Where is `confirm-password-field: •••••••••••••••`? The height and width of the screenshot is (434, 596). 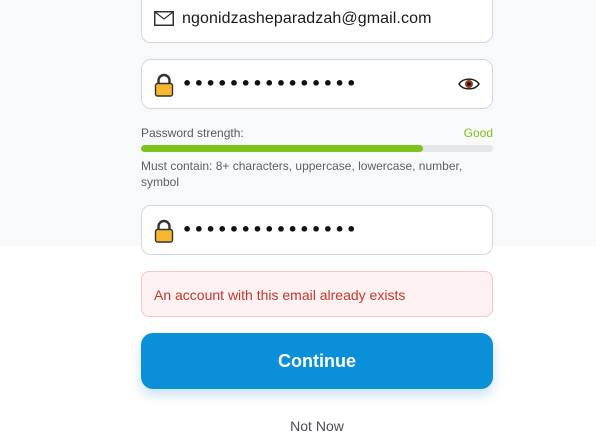
confirm-password-field: ••••••••••••••• is located at coordinates (317, 230).